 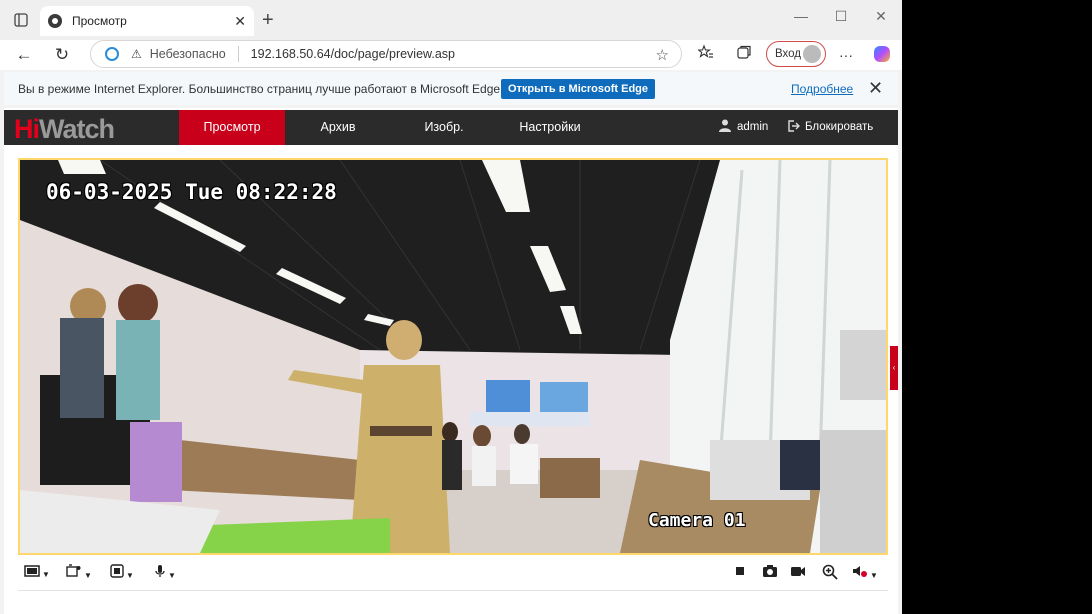 I want to click on tab-title: Просмотр, so click(x=99, y=21).